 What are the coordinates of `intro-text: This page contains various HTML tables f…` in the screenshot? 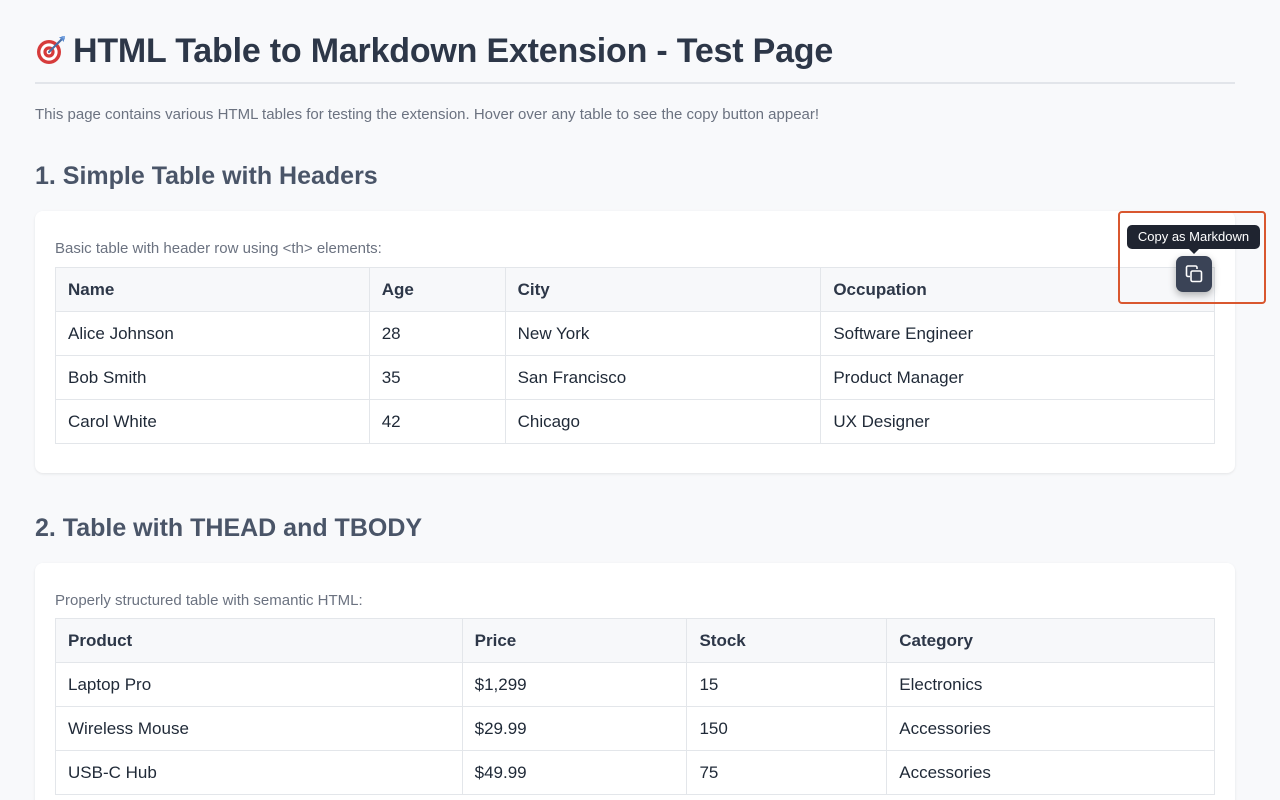 It's located at (427, 114).